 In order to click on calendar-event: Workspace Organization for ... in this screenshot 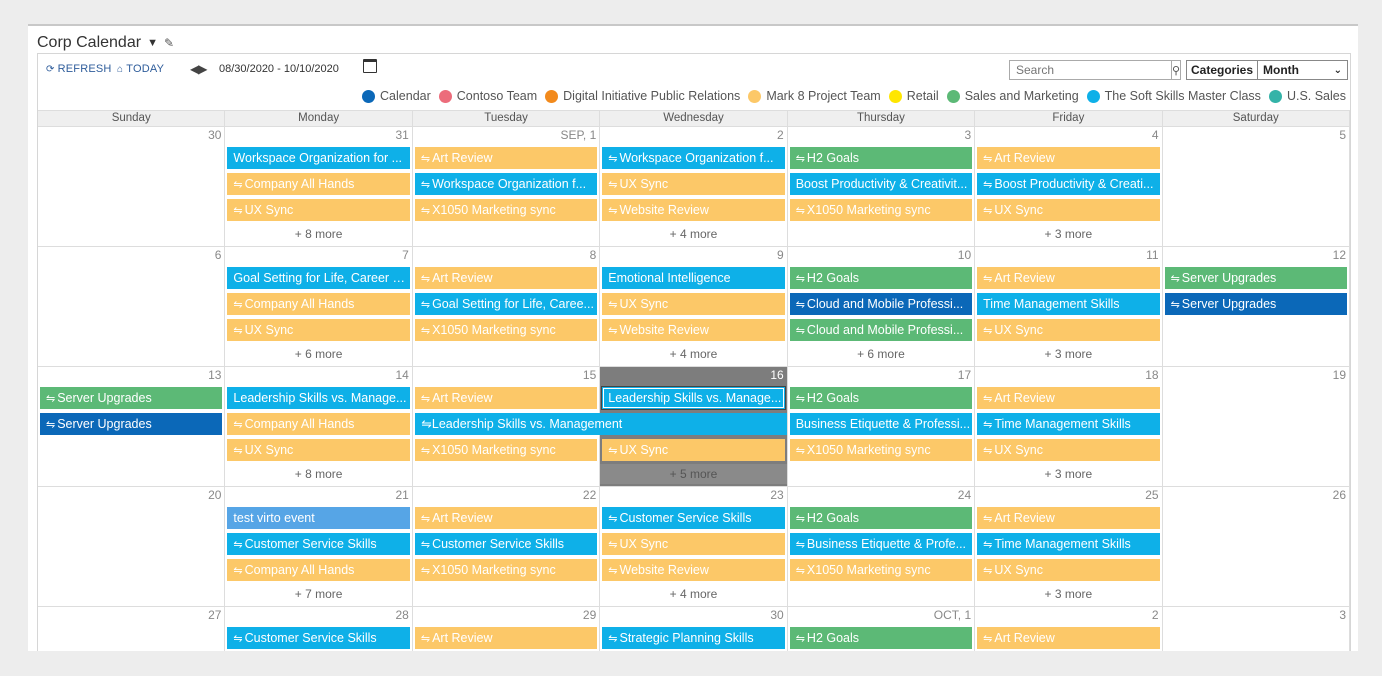, I will do `click(318, 158)`.